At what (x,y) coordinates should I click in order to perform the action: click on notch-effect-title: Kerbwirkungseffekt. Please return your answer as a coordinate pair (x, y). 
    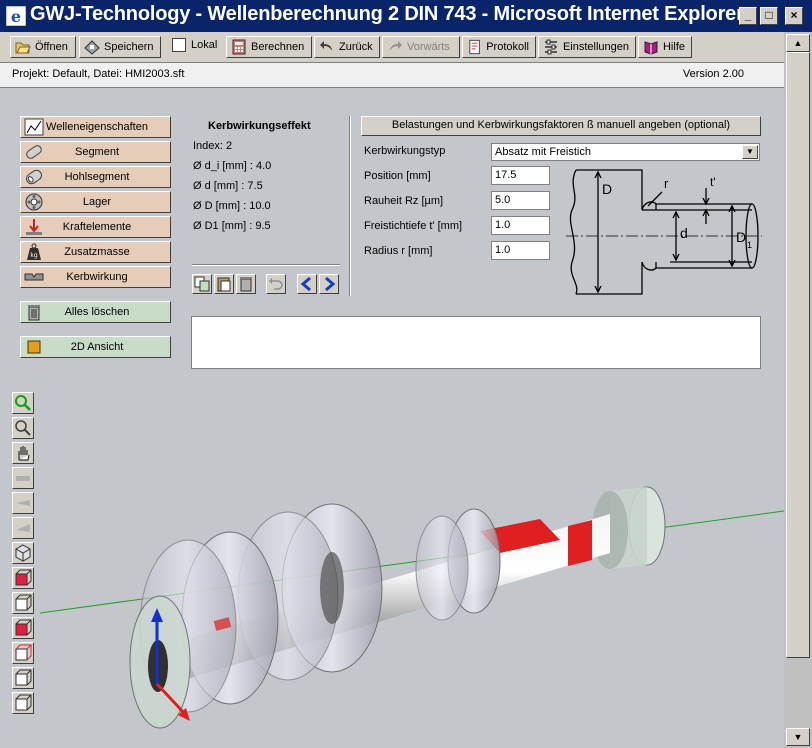
    Looking at the image, I should click on (259, 126).